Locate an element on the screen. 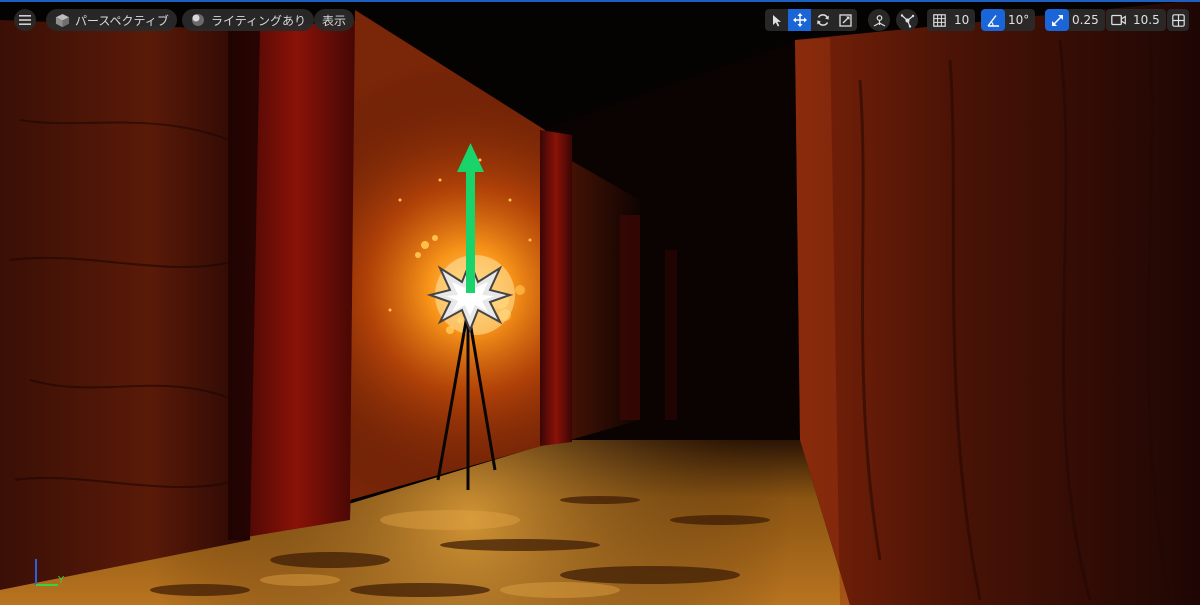 This screenshot has width=1200, height=605. show-menu-button: 表示 is located at coordinates (334, 20).